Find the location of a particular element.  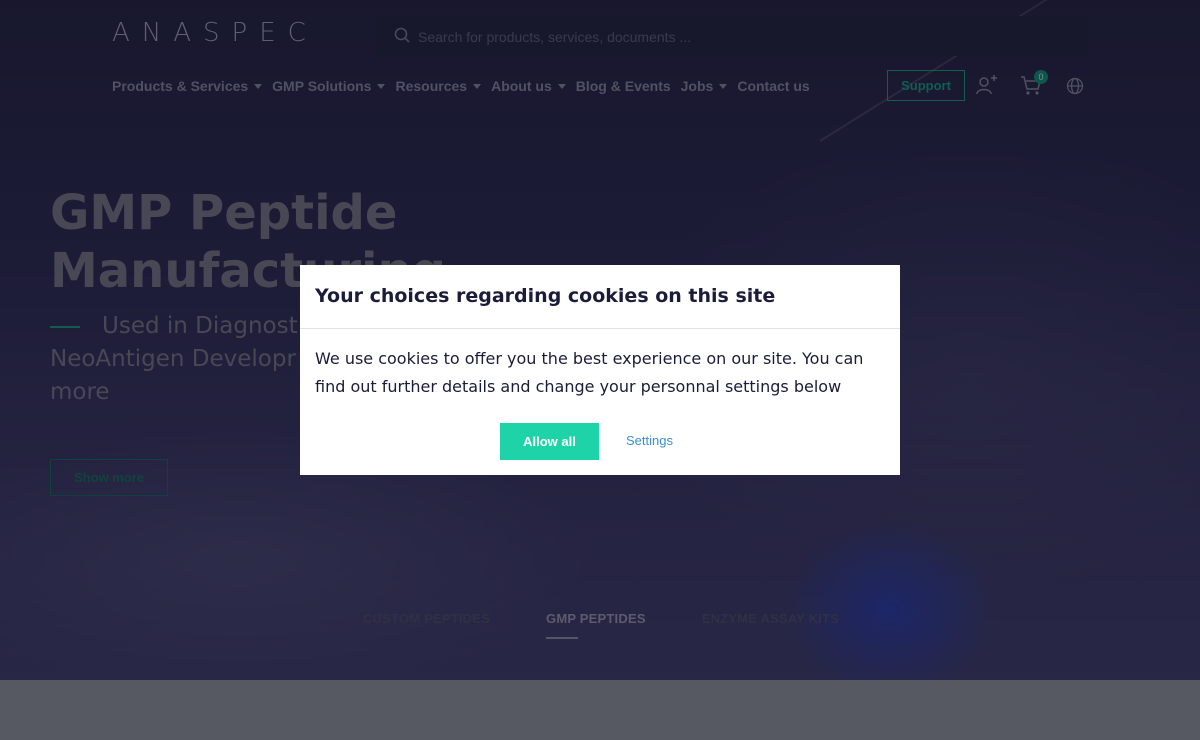

modal-divider is located at coordinates (600, 328).